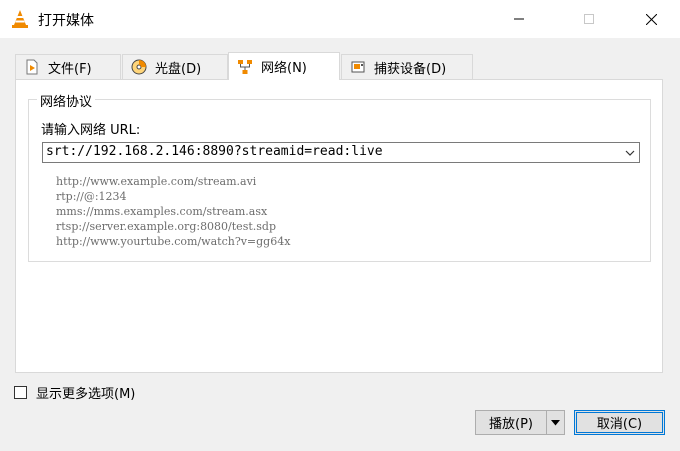  What do you see at coordinates (70, 69) in the screenshot?
I see `tab-file-label: 文件(F)` at bounding box center [70, 69].